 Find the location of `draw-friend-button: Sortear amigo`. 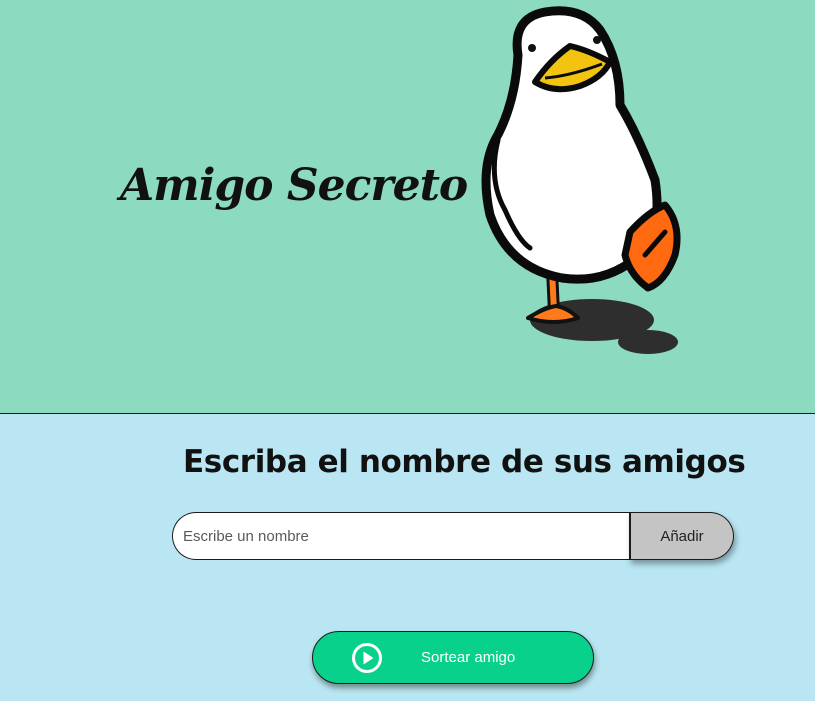

draw-friend-button: Sortear amigo is located at coordinates (453, 657).